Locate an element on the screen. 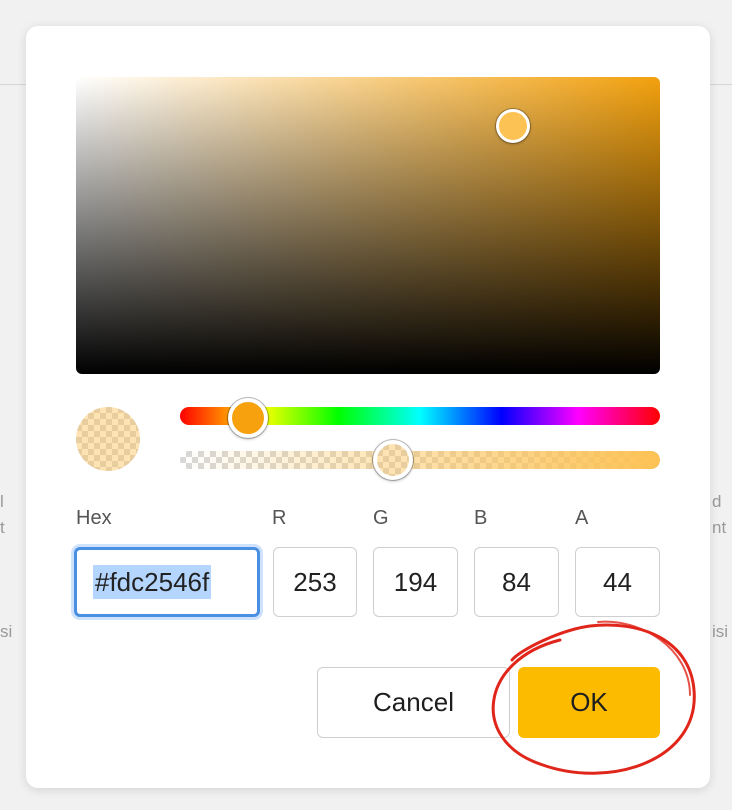  alpha-slider-track is located at coordinates (420, 460).